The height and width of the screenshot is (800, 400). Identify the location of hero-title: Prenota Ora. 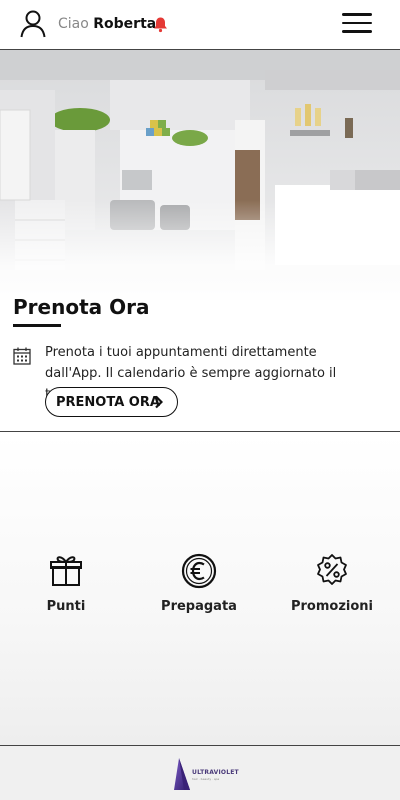
(81, 307).